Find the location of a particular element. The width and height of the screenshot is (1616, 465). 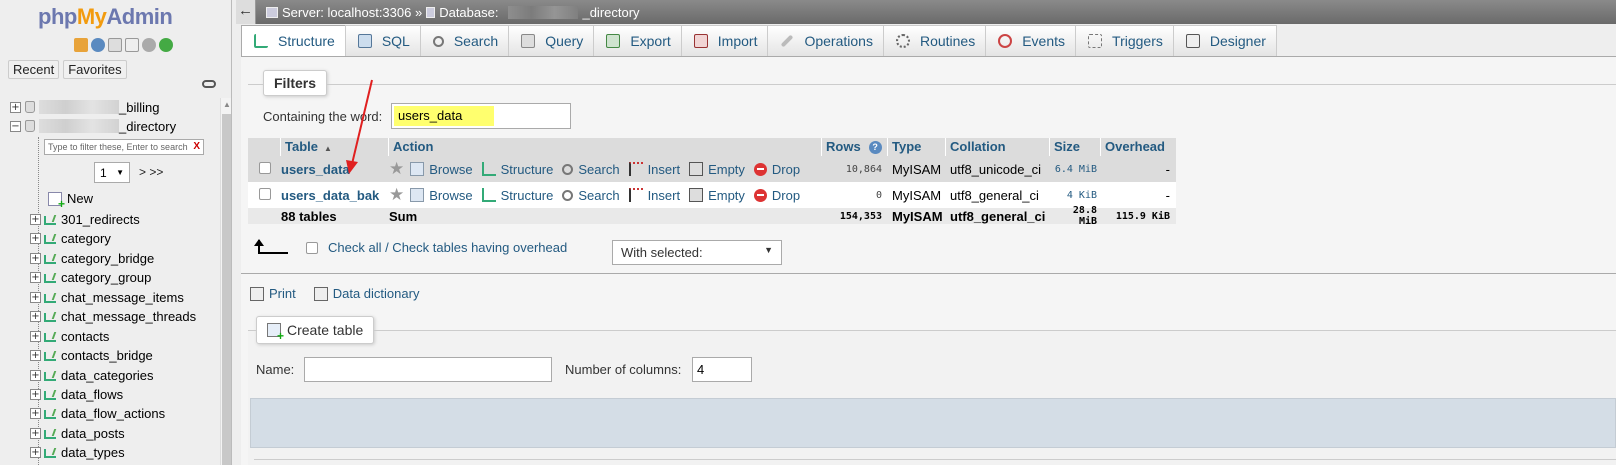

docs-icon is located at coordinates (115, 45).